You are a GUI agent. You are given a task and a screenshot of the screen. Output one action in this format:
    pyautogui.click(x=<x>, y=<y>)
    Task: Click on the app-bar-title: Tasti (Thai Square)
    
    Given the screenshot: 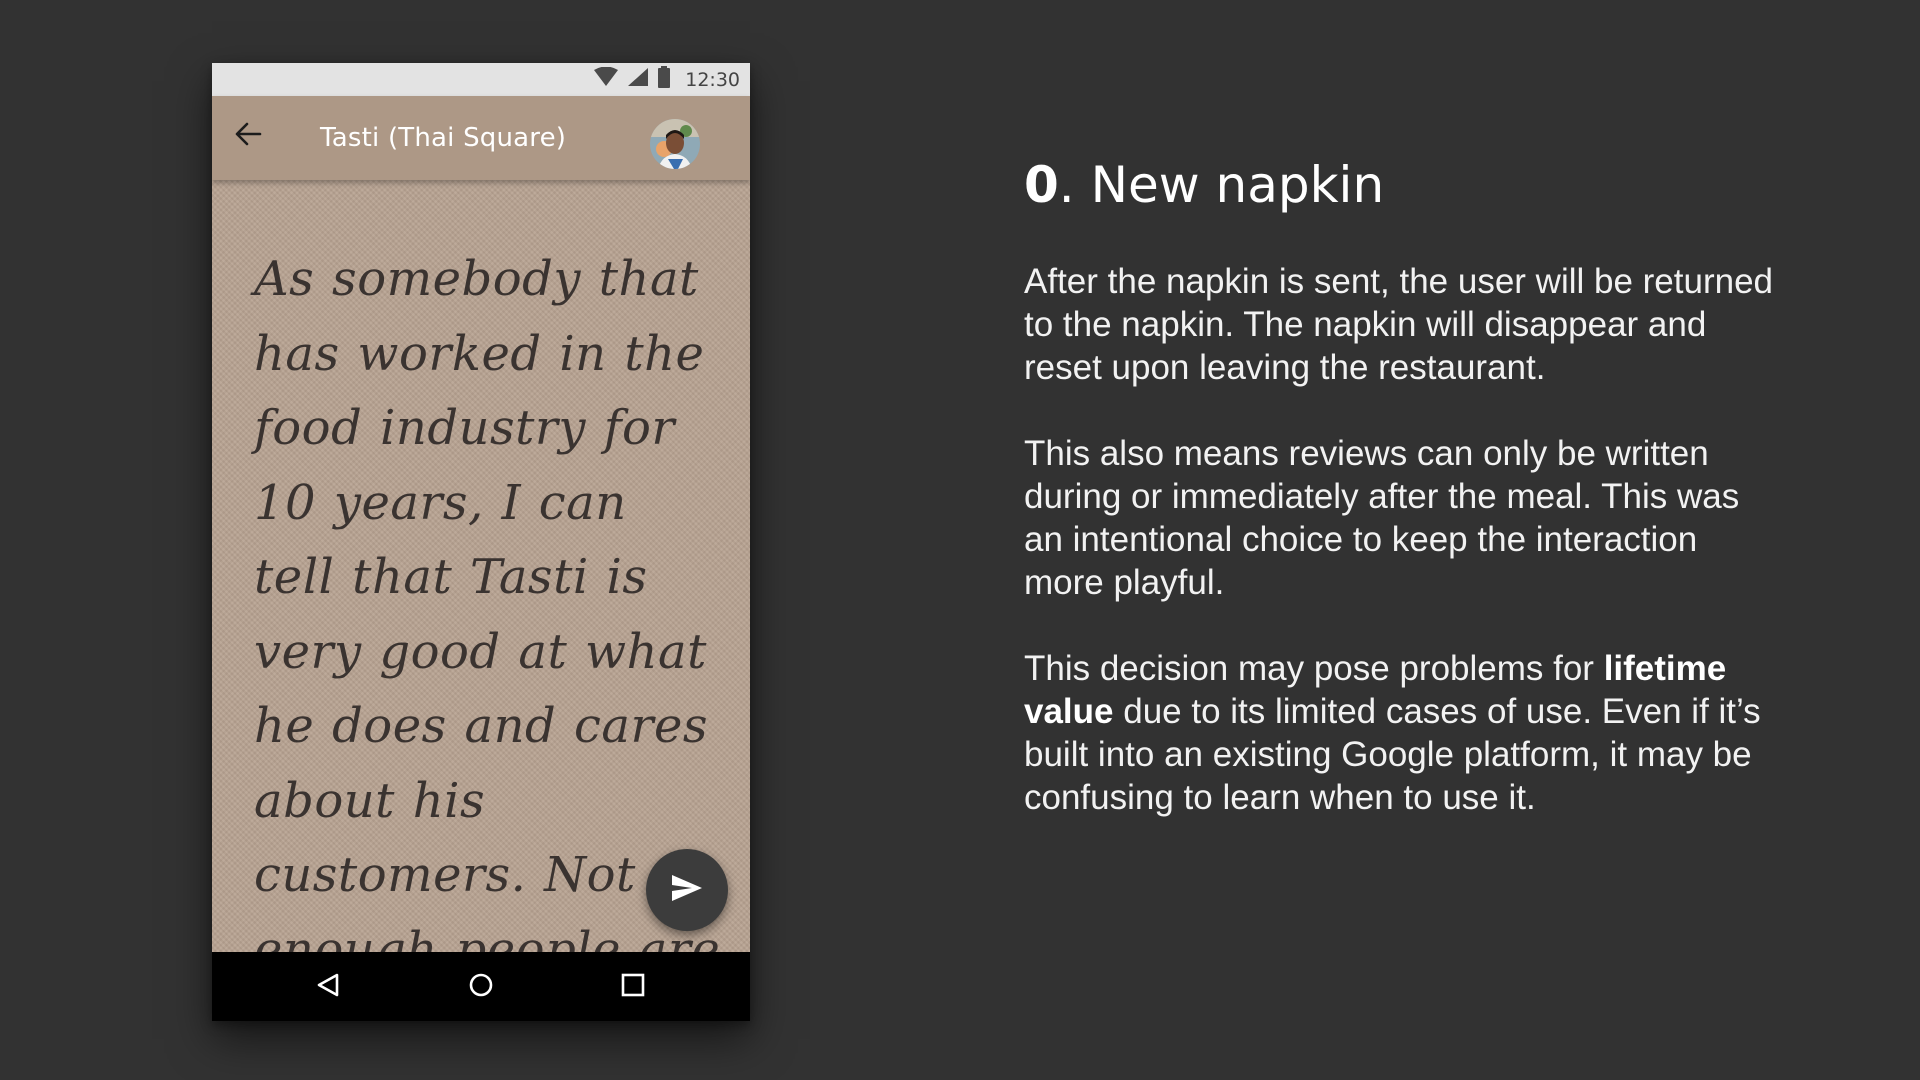 What is the action you would take?
    pyautogui.click(x=443, y=138)
    